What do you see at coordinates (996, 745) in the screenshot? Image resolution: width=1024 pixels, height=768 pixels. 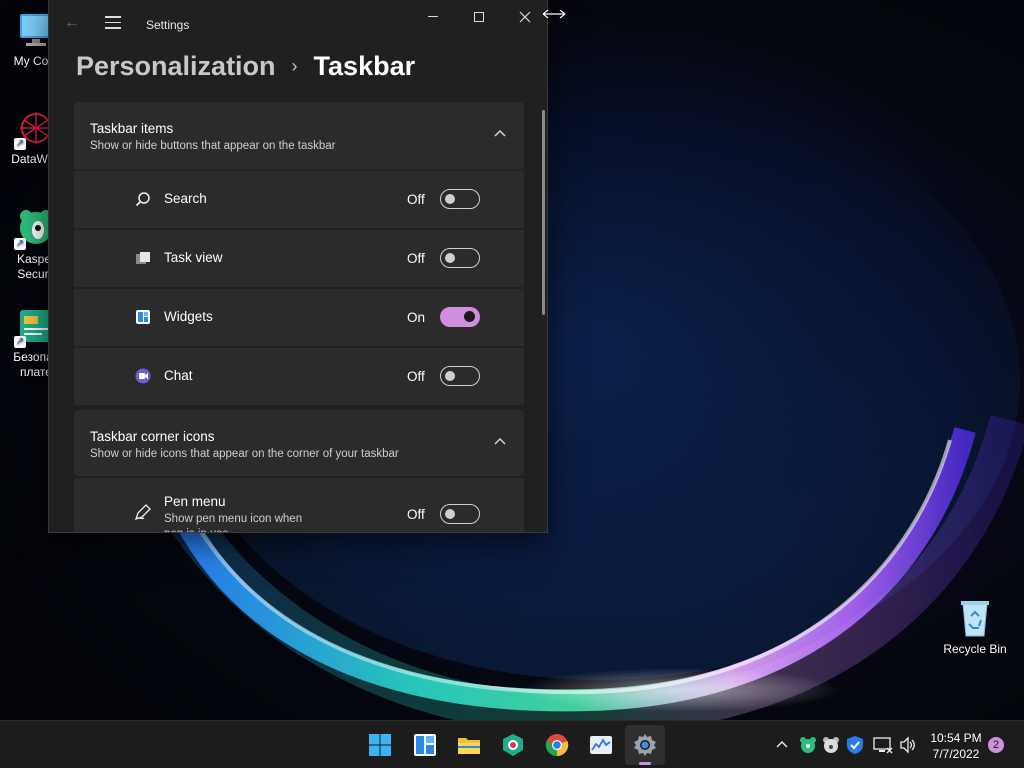 I see `notification-badge: 2` at bounding box center [996, 745].